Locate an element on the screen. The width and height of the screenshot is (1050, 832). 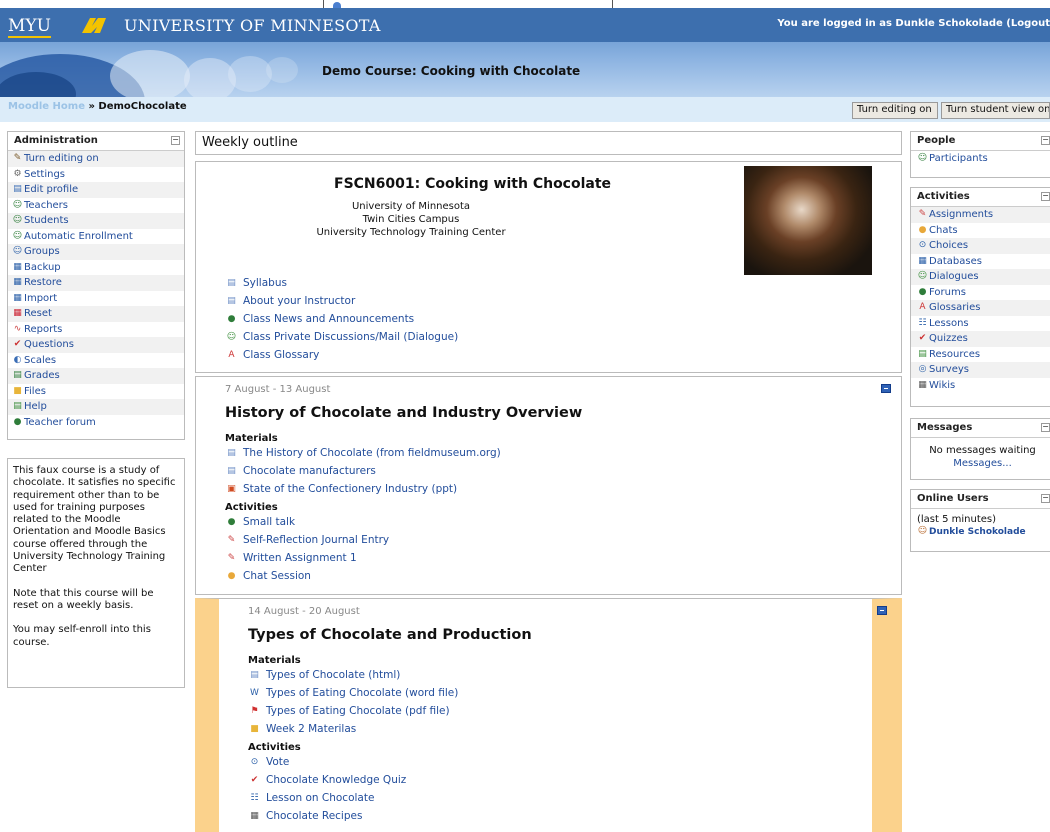
resource-link-chat-session: ● Chat Session is located at coordinates (268, 576).